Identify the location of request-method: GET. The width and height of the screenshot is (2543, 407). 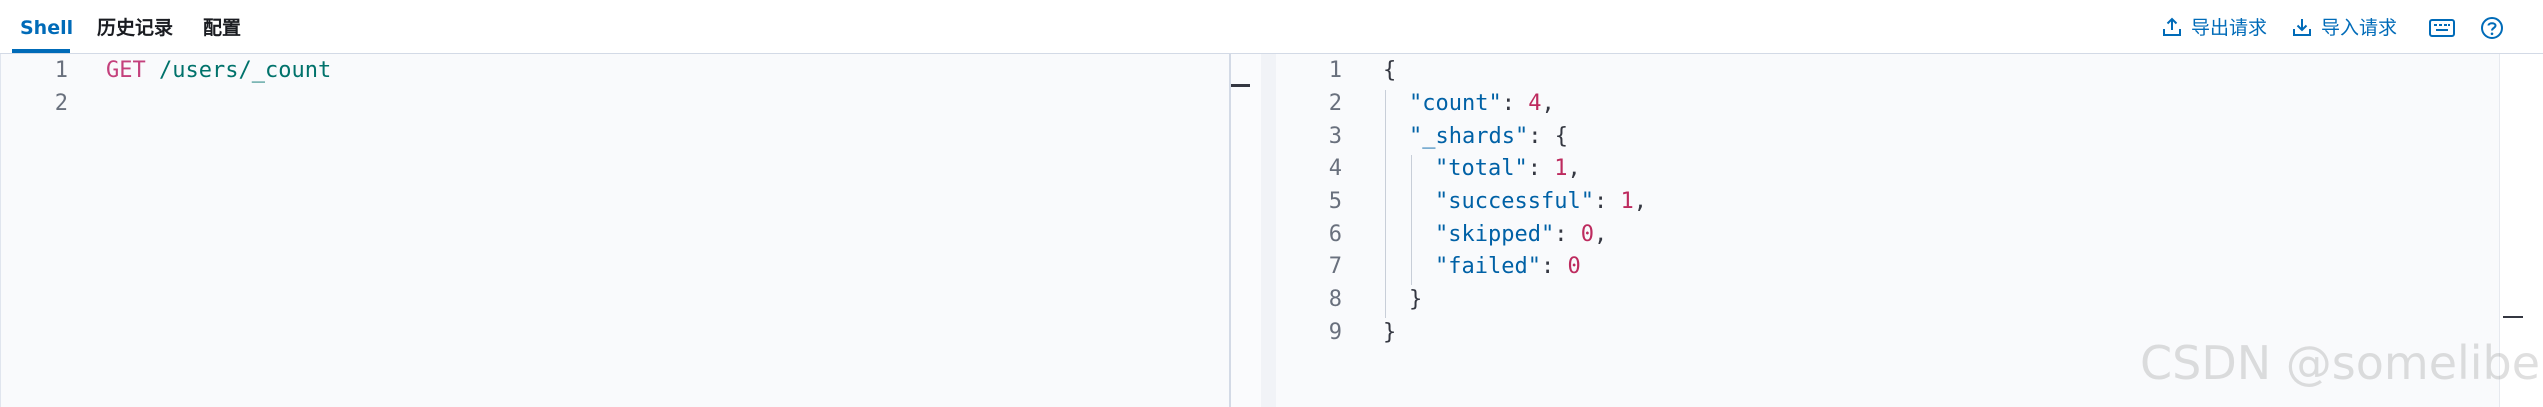
(126, 70).